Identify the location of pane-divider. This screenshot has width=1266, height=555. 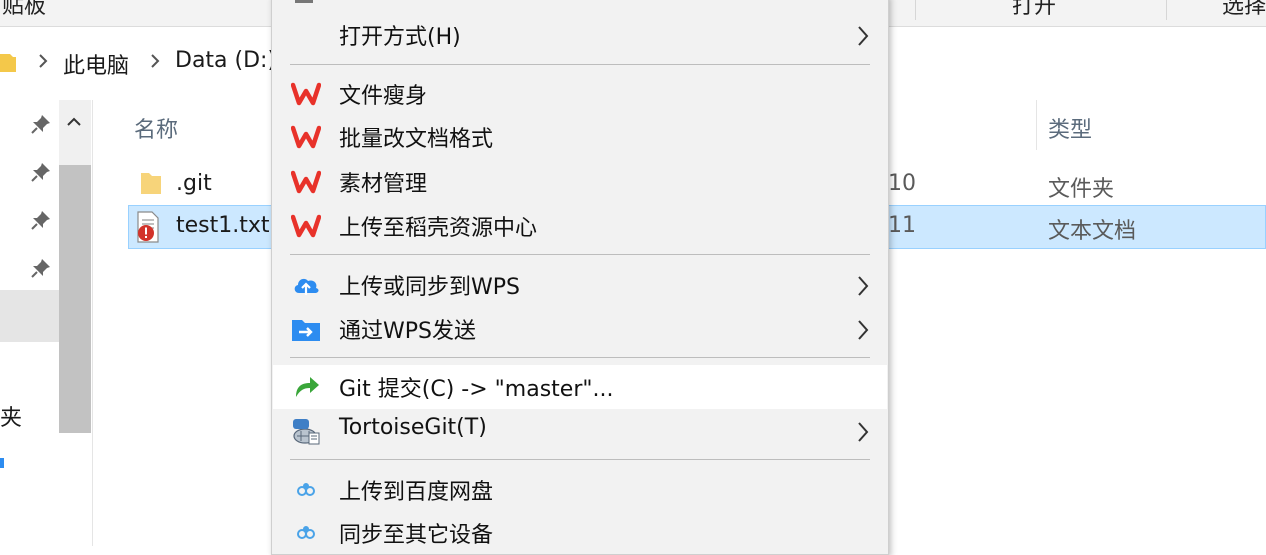
(92, 323).